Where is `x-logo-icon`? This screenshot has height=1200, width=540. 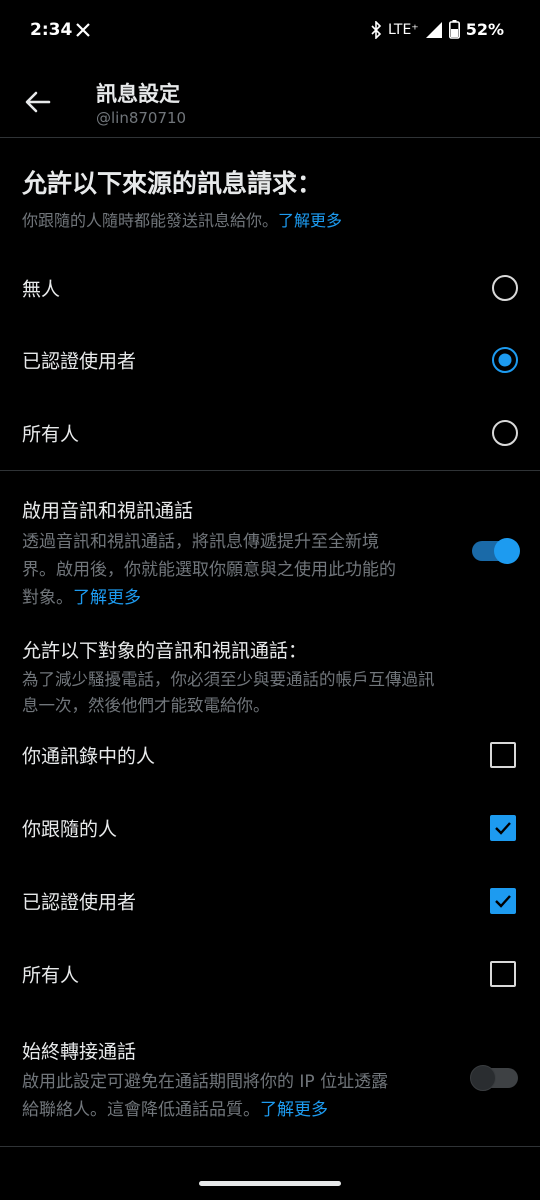 x-logo-icon is located at coordinates (83, 29).